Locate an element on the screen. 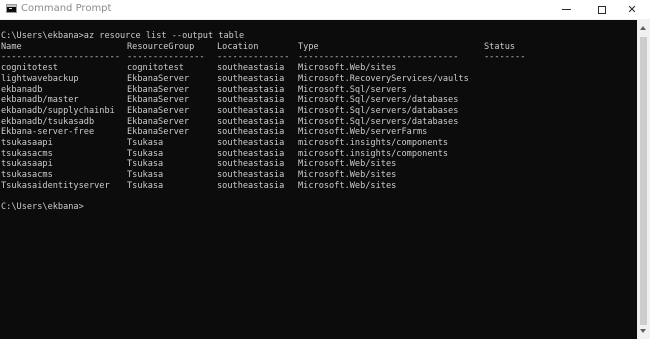 This screenshot has width=650, height=339. row-name: cognitotest is located at coordinates (29, 68).